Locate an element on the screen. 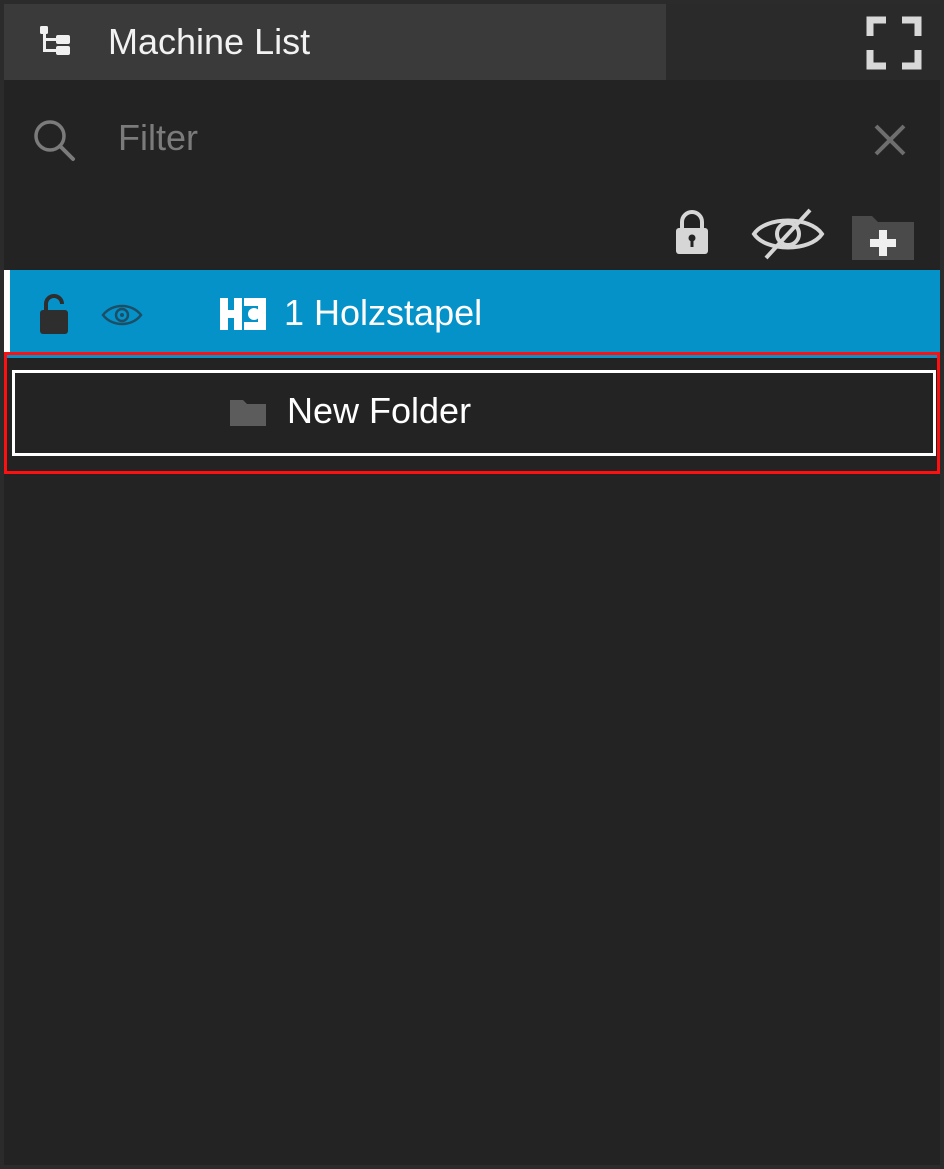 Image resolution: width=944 pixels, height=1169 pixels. list-toolbar is located at coordinates (472, 235).